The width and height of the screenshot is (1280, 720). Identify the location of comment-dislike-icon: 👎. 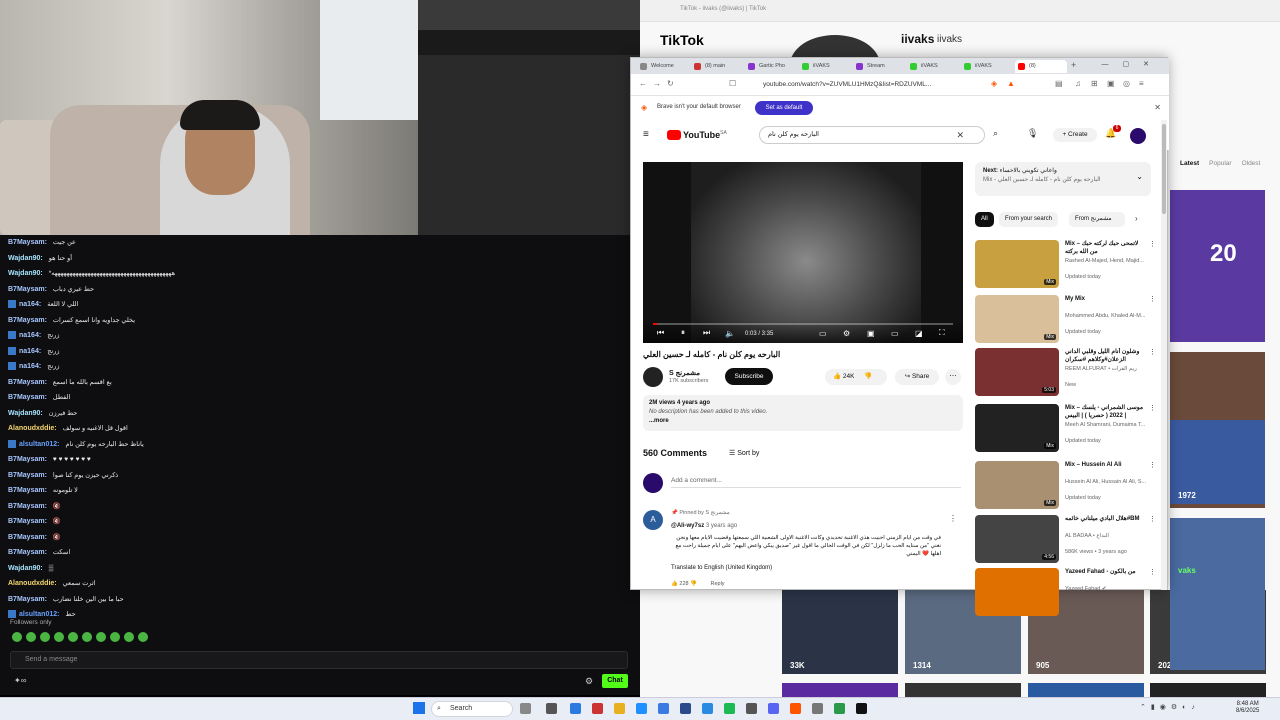
(693, 584).